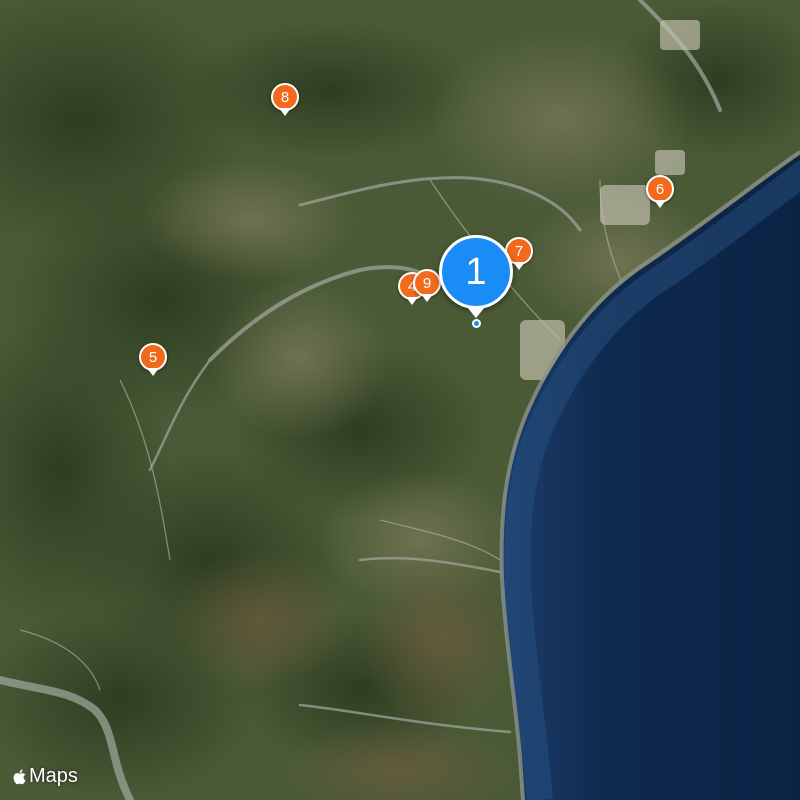 This screenshot has width=800, height=800. What do you see at coordinates (427, 283) in the screenshot?
I see `pin-marker-icon: 9` at bounding box center [427, 283].